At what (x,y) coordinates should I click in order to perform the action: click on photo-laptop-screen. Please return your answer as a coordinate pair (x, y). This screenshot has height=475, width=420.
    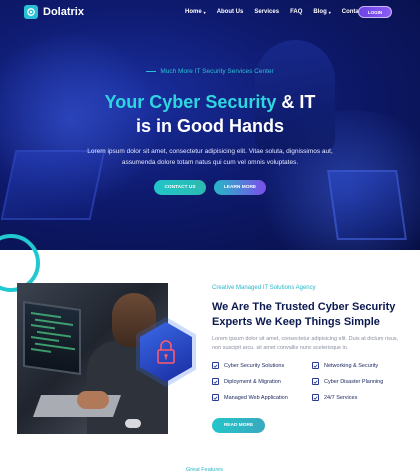
    Looking at the image, I should click on (52, 338).